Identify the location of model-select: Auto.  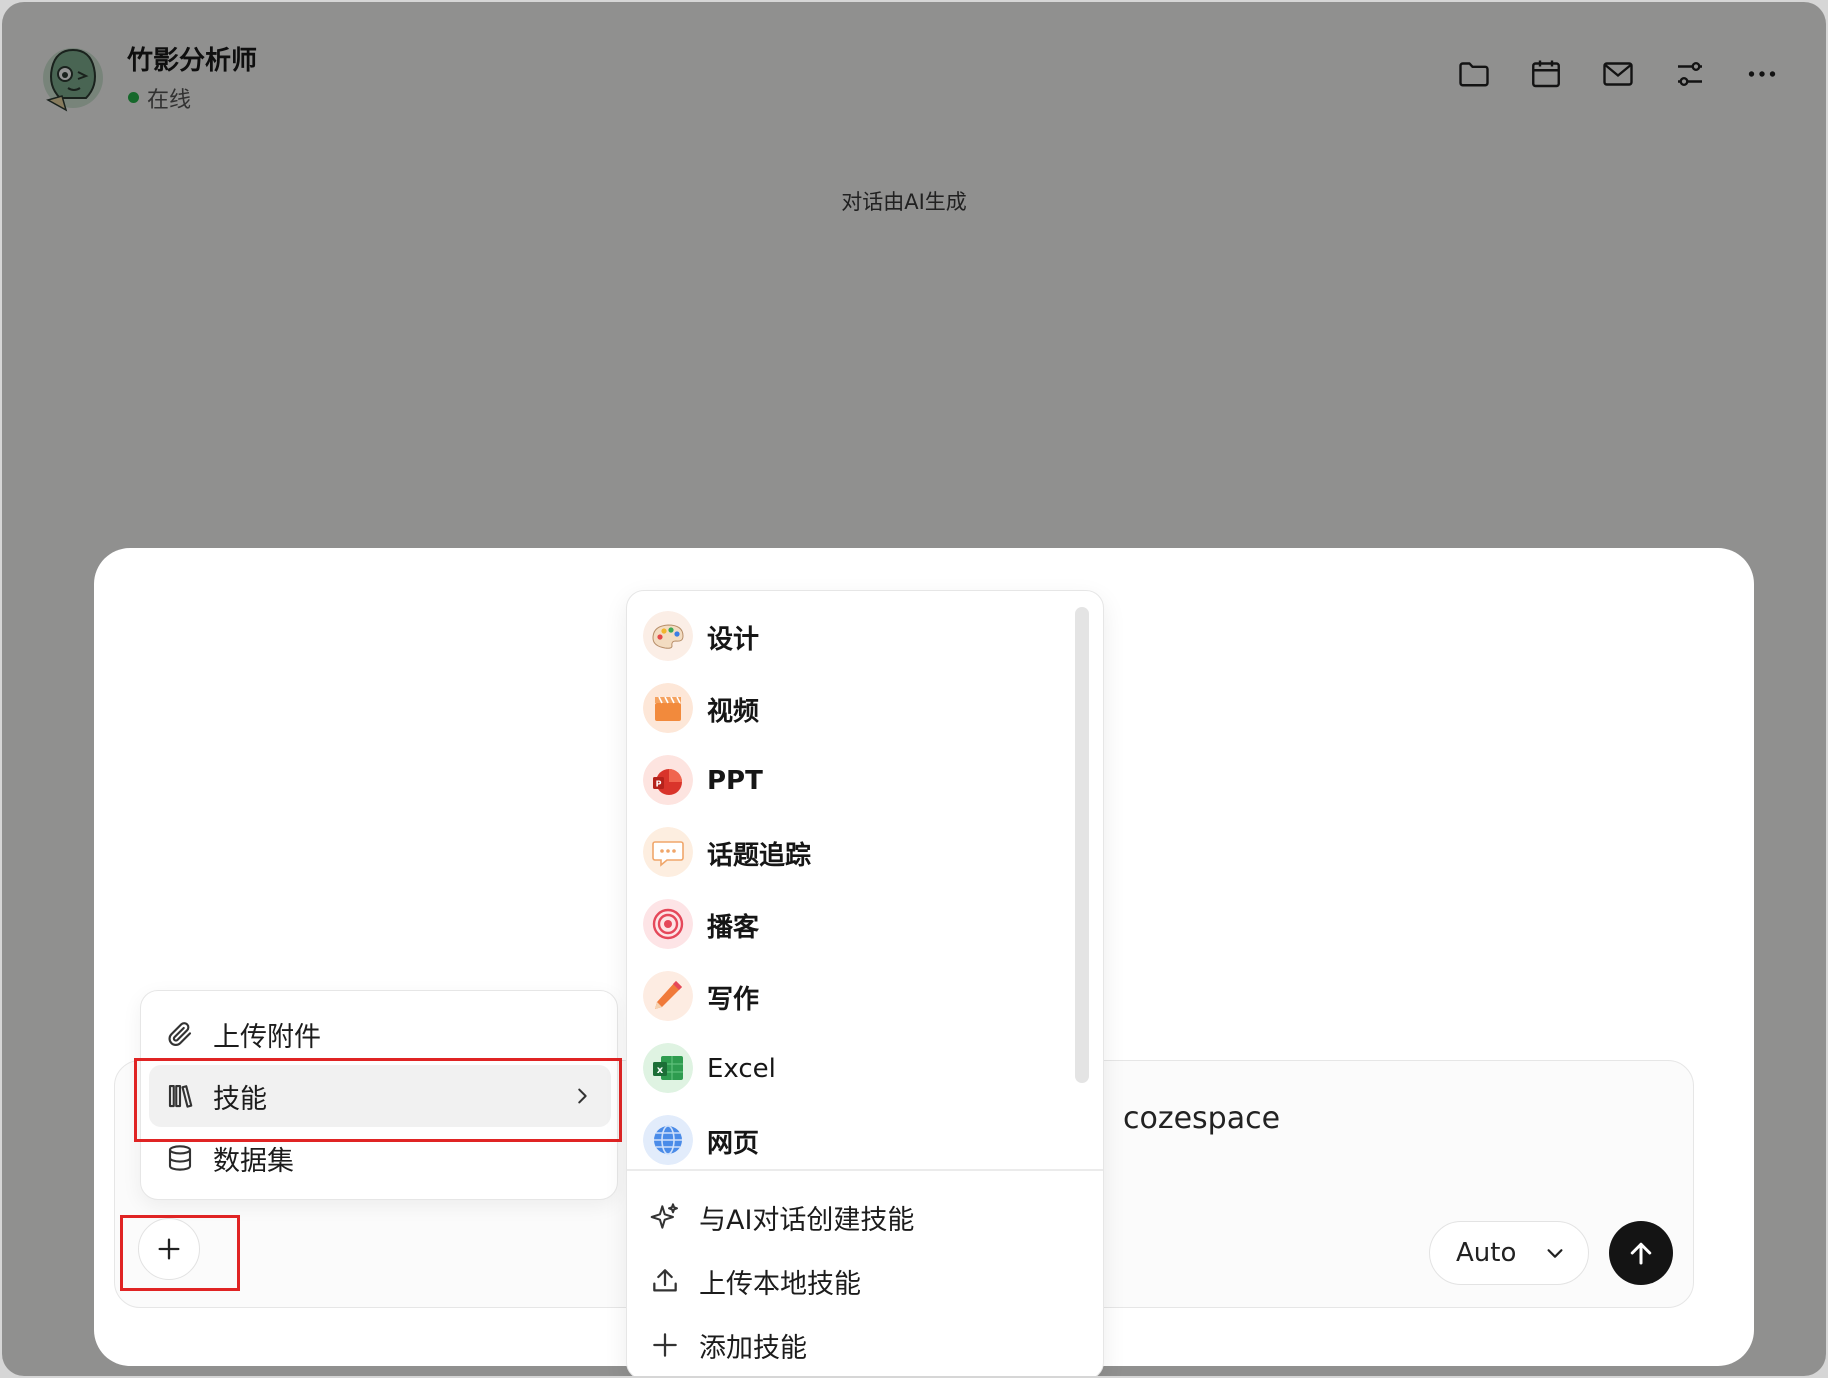
(1509, 1253).